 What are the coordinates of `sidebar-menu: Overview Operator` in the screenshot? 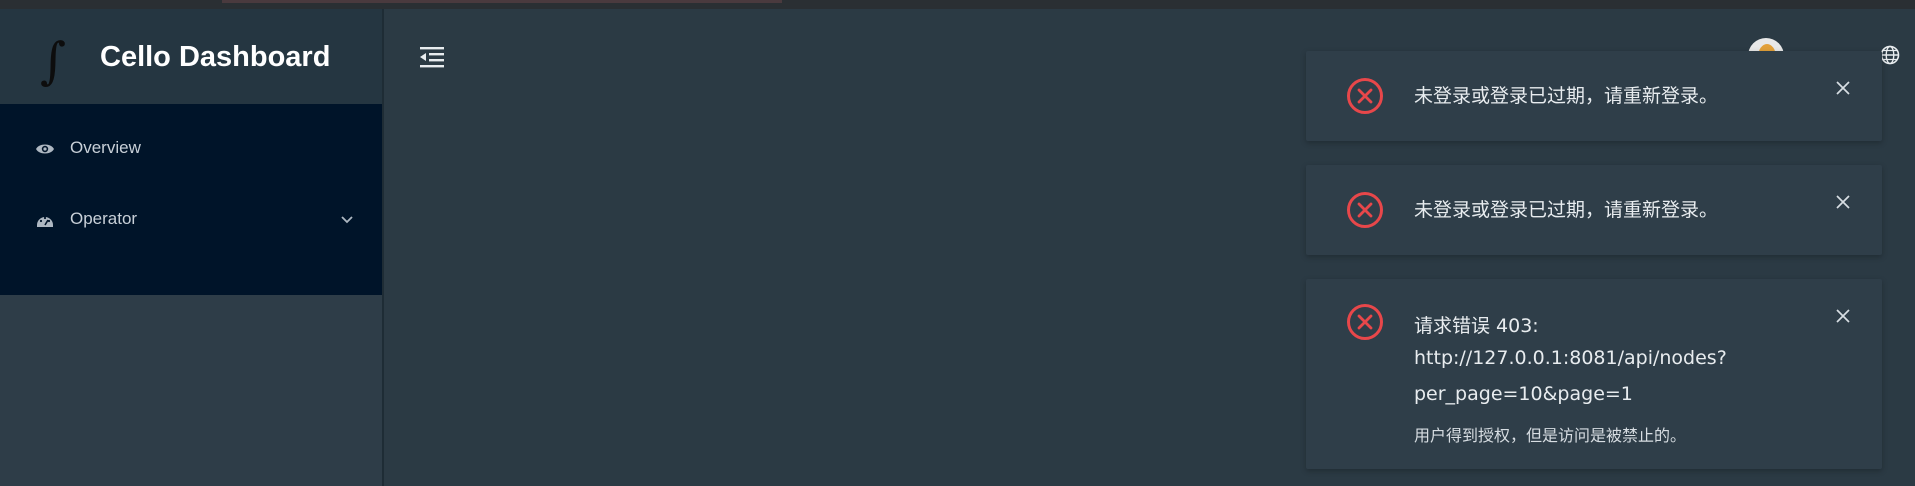 It's located at (191, 199).